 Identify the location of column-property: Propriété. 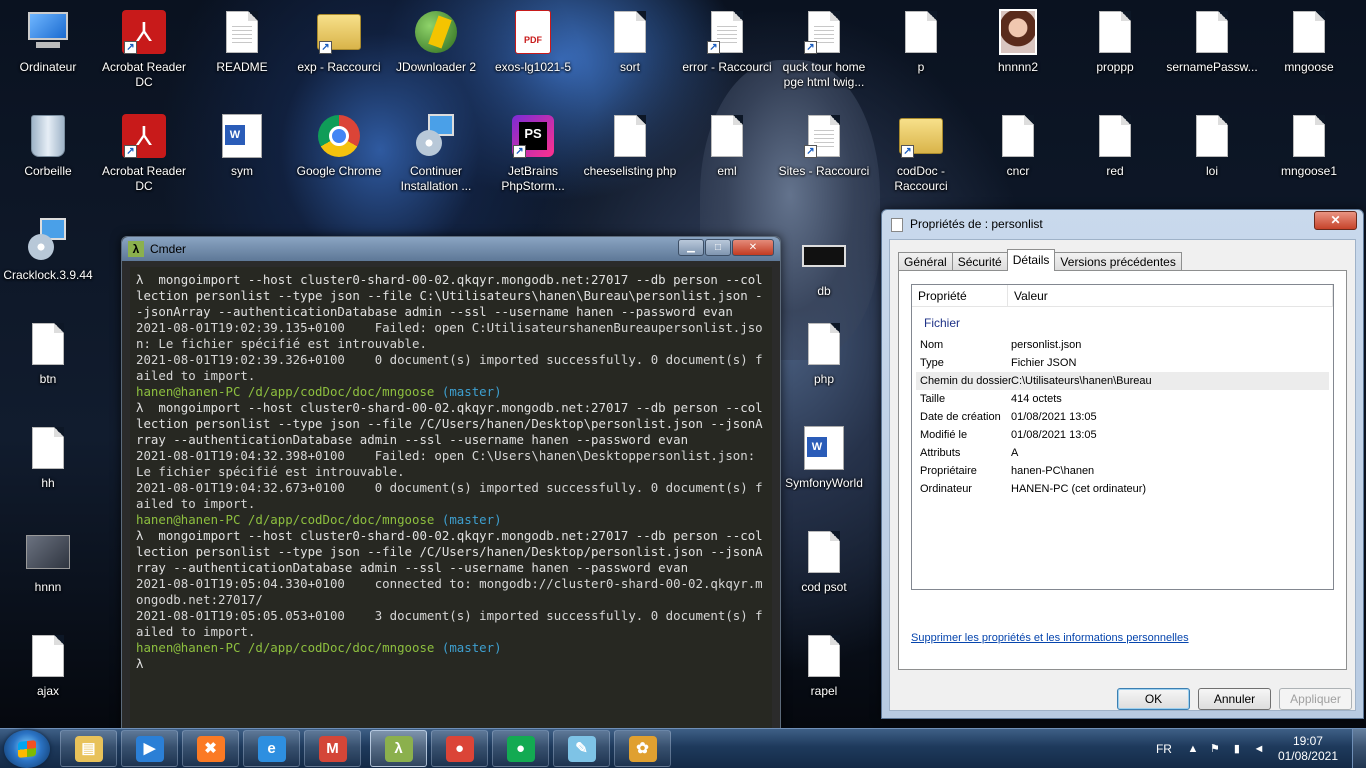
(960, 295).